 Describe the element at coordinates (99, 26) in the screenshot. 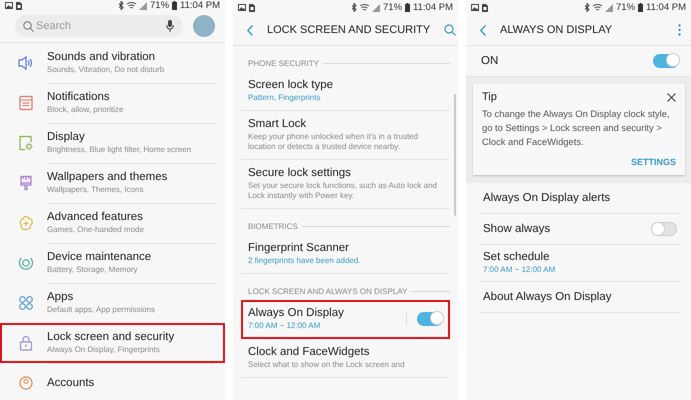

I see `search-field: Search` at that location.